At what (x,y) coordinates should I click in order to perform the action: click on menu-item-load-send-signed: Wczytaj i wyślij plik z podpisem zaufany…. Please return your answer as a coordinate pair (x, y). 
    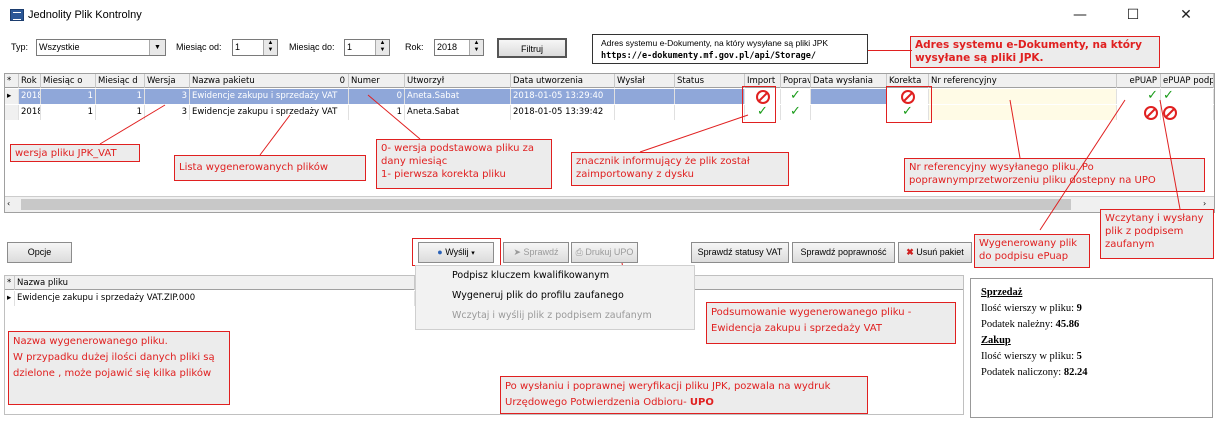
    Looking at the image, I should click on (555, 316).